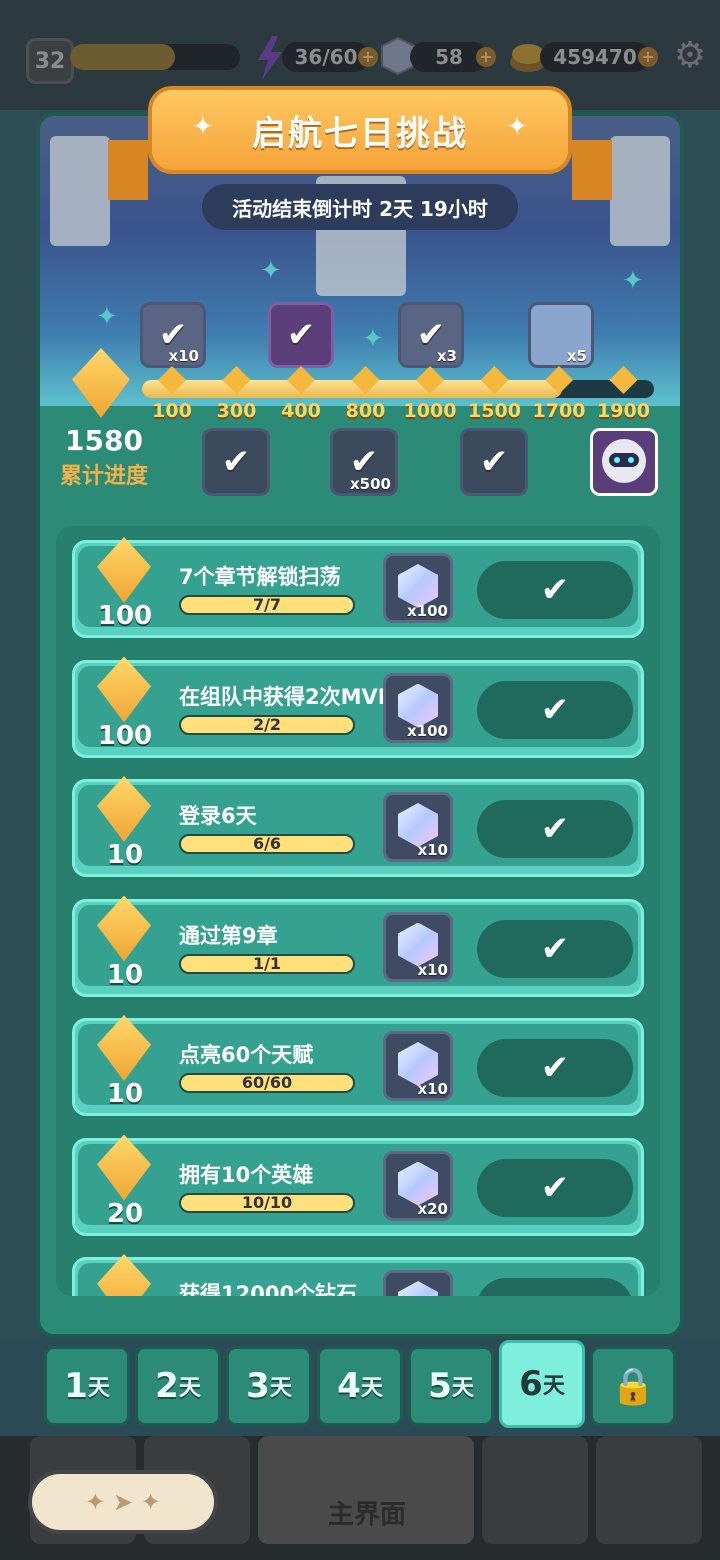 The image size is (720, 1560). I want to click on task-row: 获得12000个钻石 ✔, so click(358, 1275).